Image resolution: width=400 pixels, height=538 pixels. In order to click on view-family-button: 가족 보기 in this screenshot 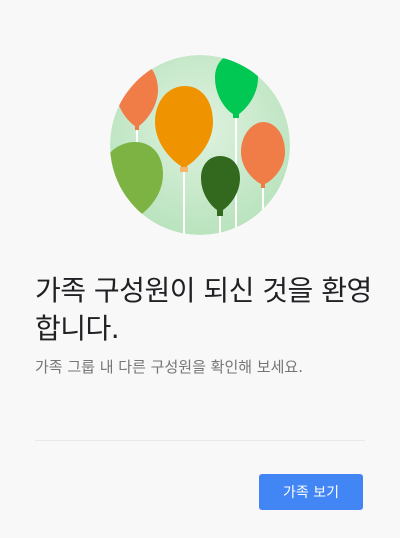, I will do `click(311, 492)`.